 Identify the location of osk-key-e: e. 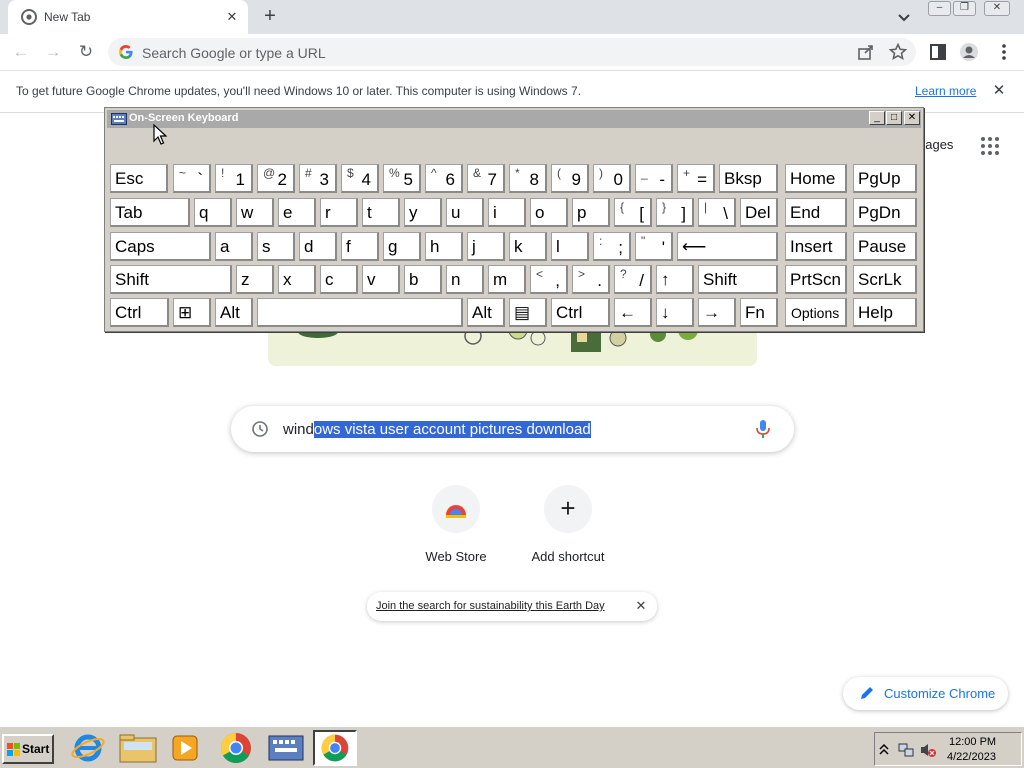
(297, 212).